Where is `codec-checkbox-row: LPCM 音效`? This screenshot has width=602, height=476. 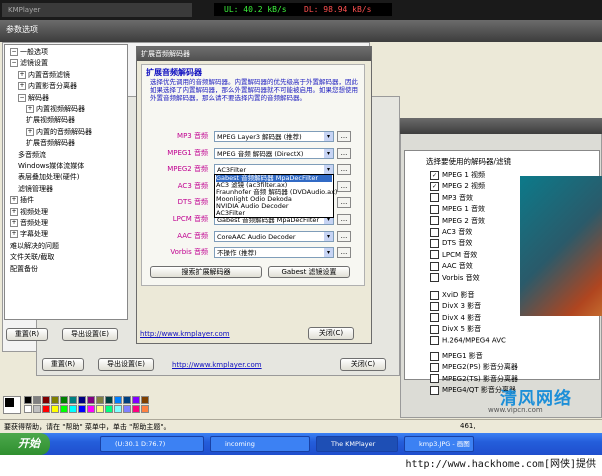
codec-checkbox-row: LPCM 音效 is located at coordinates (453, 255).